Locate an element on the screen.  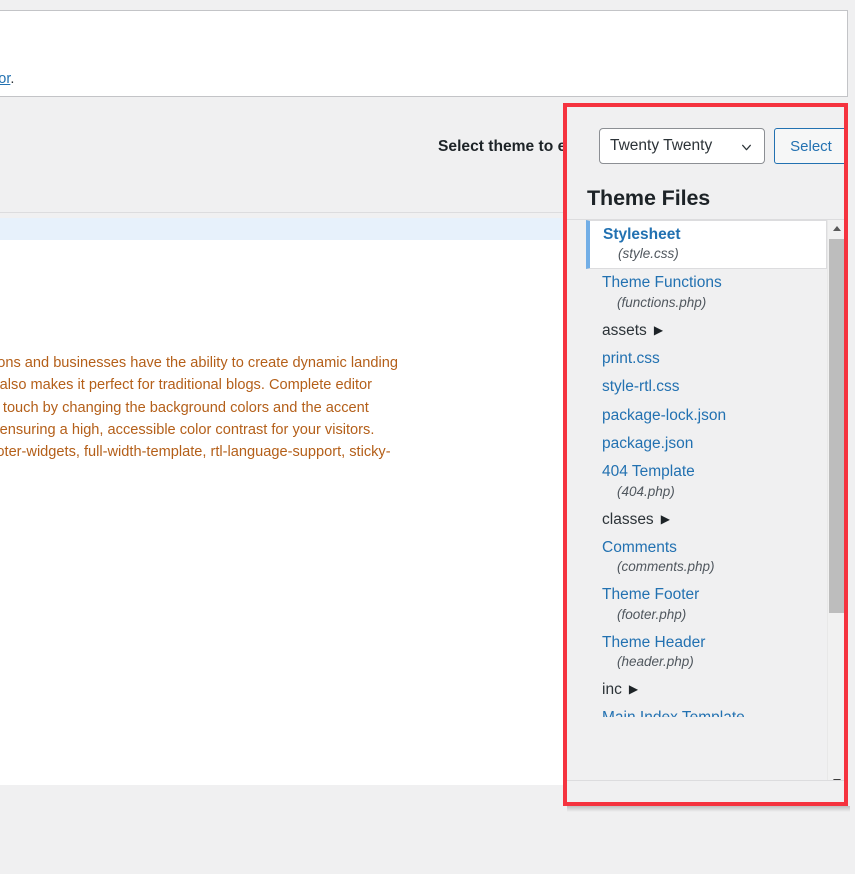
theme-file-filename: (functions.php) is located at coordinates (662, 302).